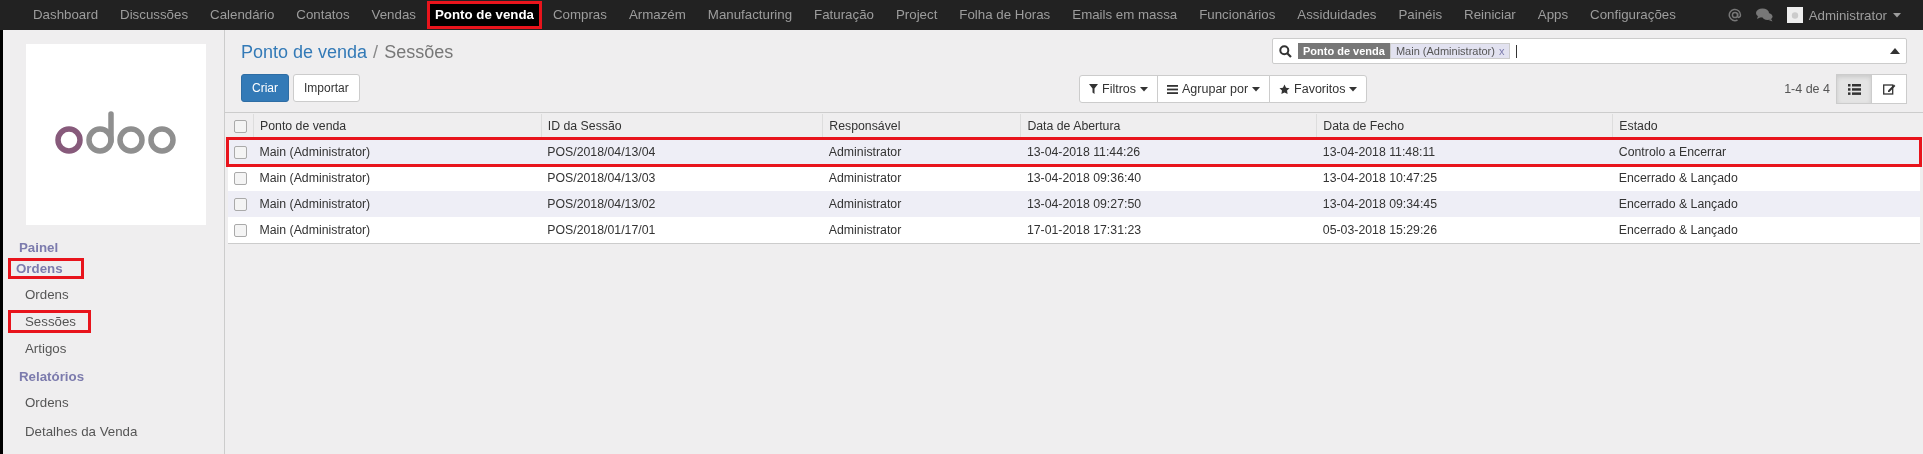  Describe the element at coordinates (1168, 230) in the screenshot. I see `table-cell: 17-01-2018 17:31:23` at that location.